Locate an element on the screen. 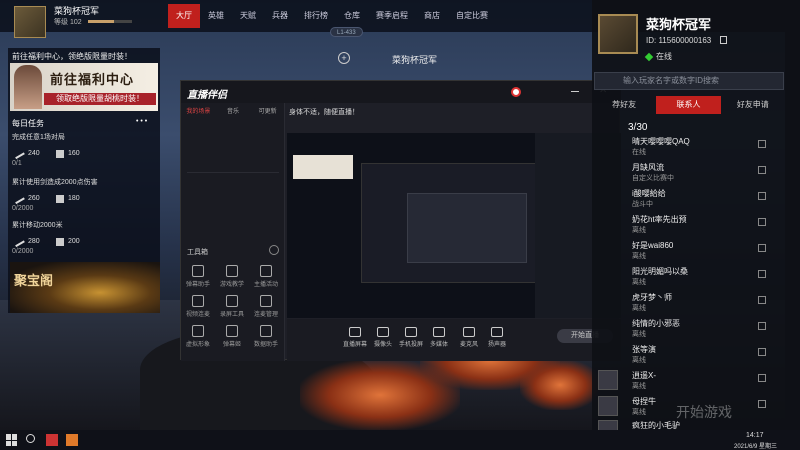 This screenshot has width=800, height=450. nav-item-lobby: 大厅 is located at coordinates (184, 16).